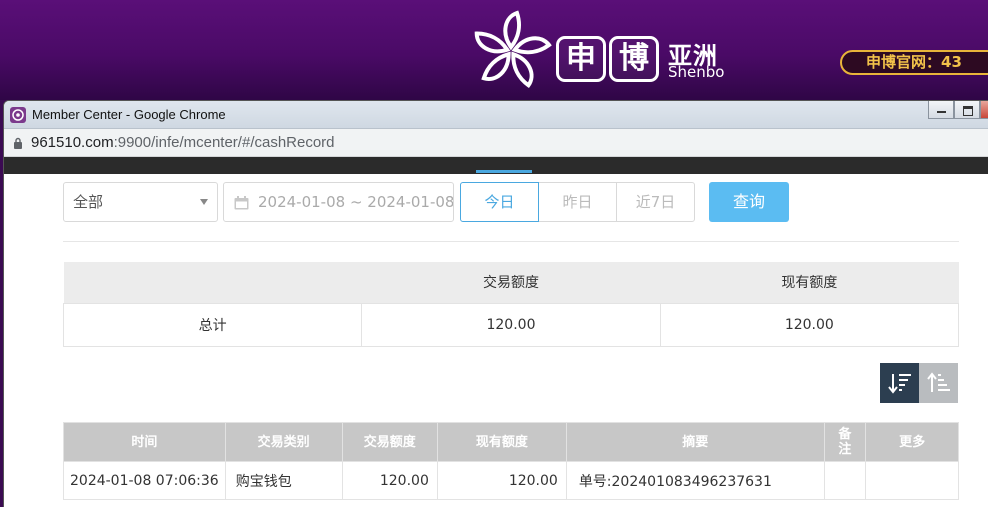 The width and height of the screenshot is (988, 507). I want to click on cell-type: 购宝钱包, so click(283, 480).